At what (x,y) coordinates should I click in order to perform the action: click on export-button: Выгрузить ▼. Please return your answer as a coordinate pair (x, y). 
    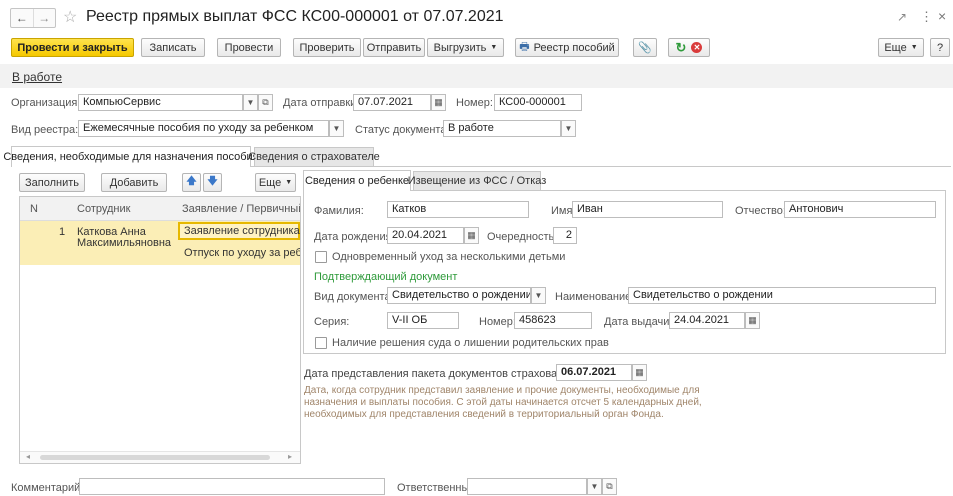
    Looking at the image, I should click on (465, 47).